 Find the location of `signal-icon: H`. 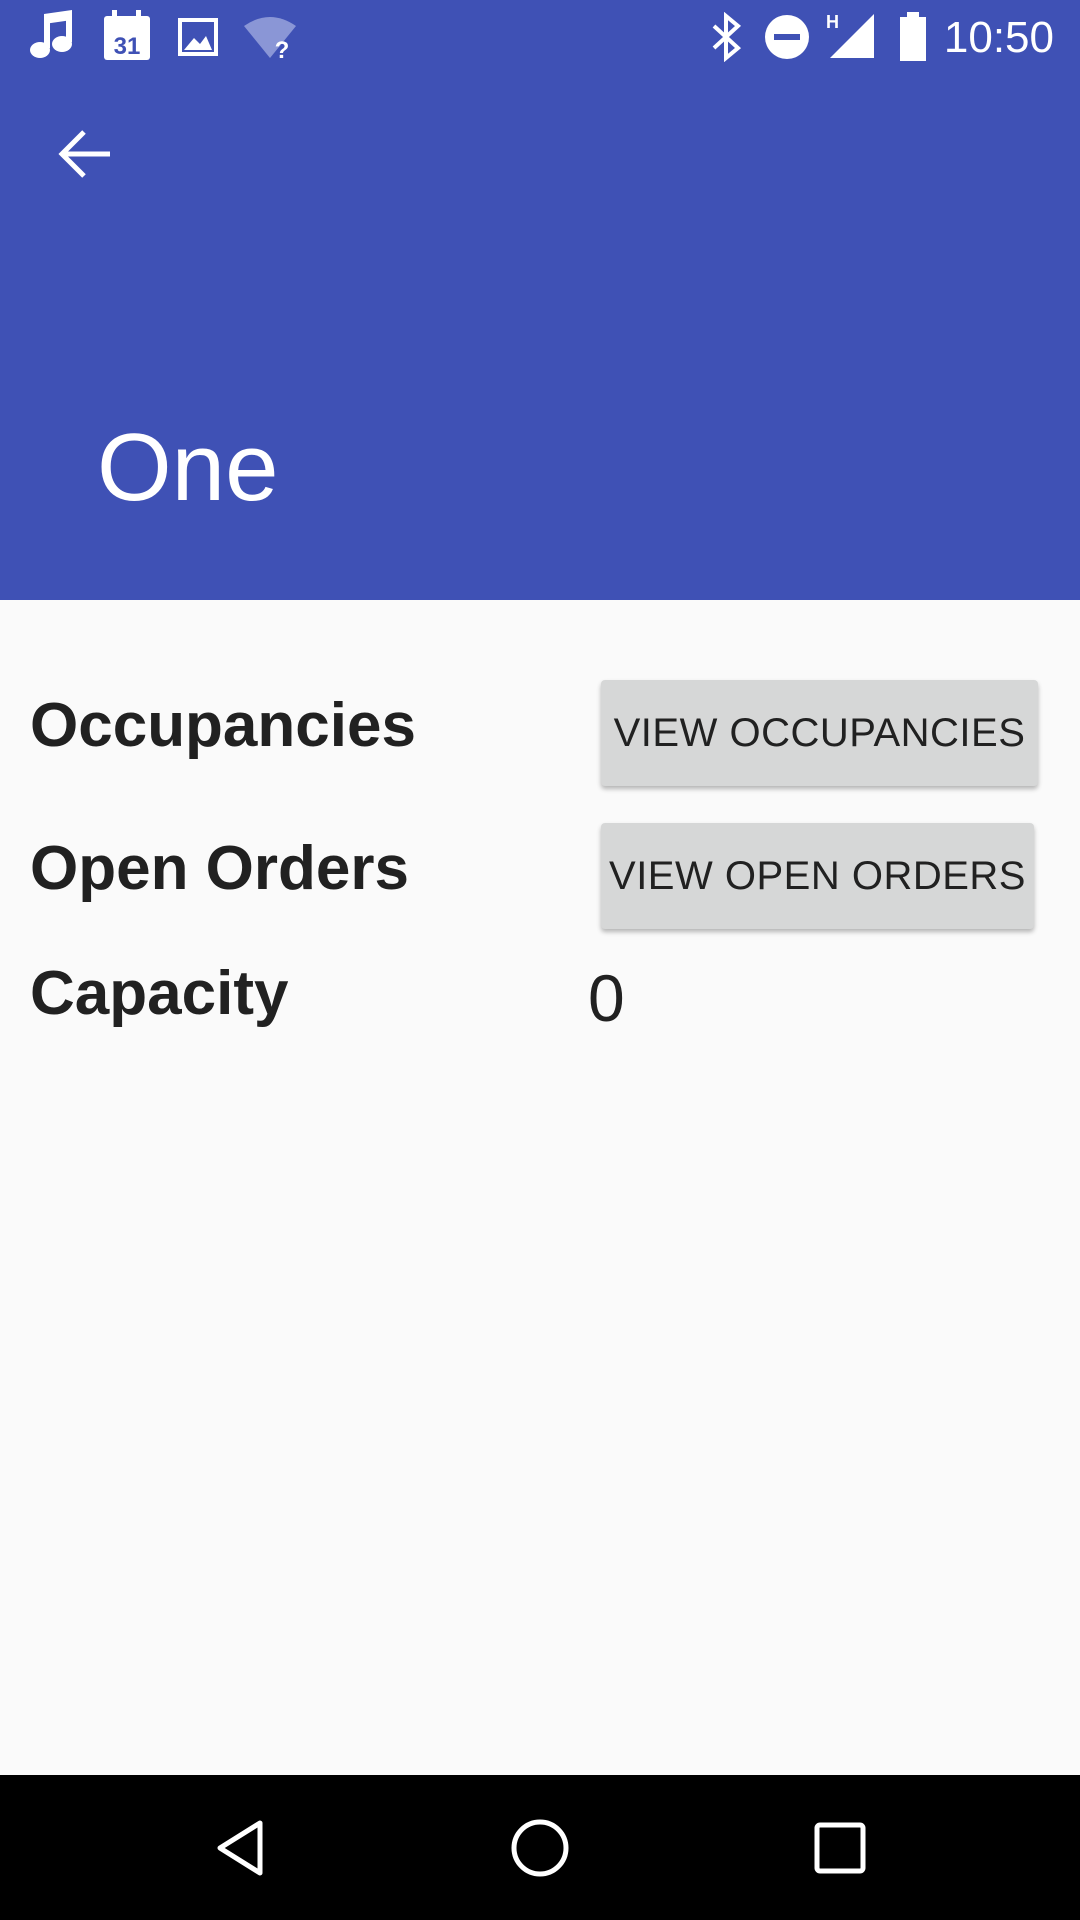

signal-icon: H is located at coordinates (850, 39).